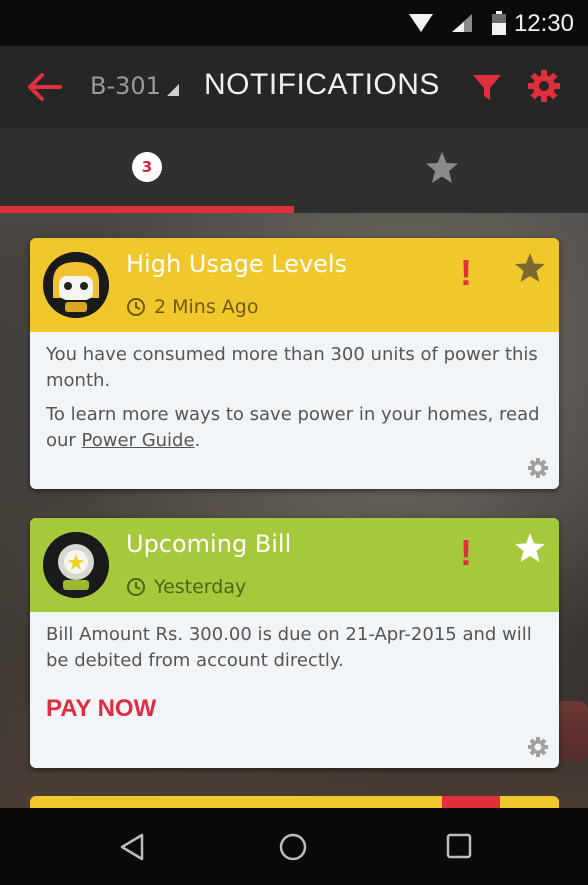 Image resolution: width=588 pixels, height=885 pixels. What do you see at coordinates (543, 23) in the screenshot?
I see `status-time: 12:30` at bounding box center [543, 23].